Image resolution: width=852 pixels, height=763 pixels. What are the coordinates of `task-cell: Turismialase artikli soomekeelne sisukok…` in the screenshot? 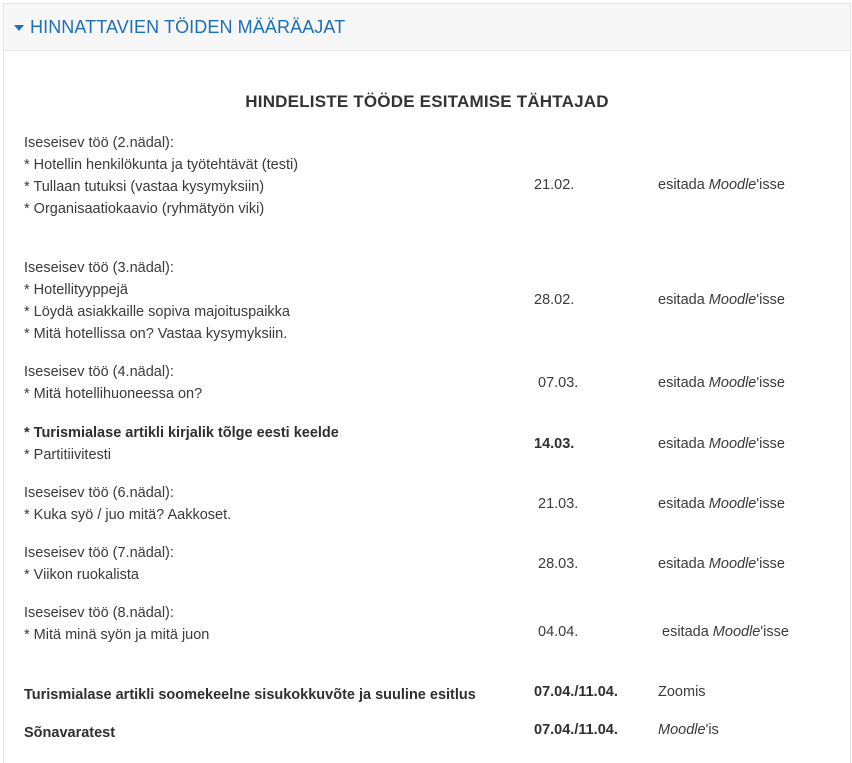 It's located at (250, 695).